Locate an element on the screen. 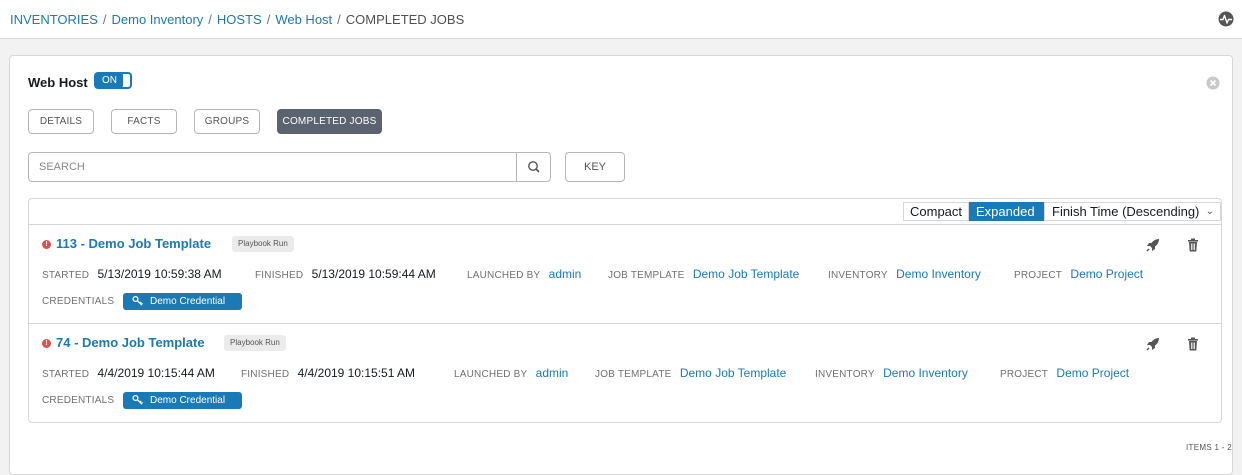 The height and width of the screenshot is (475, 1242). host-enabled-toggle: ON is located at coordinates (113, 80).